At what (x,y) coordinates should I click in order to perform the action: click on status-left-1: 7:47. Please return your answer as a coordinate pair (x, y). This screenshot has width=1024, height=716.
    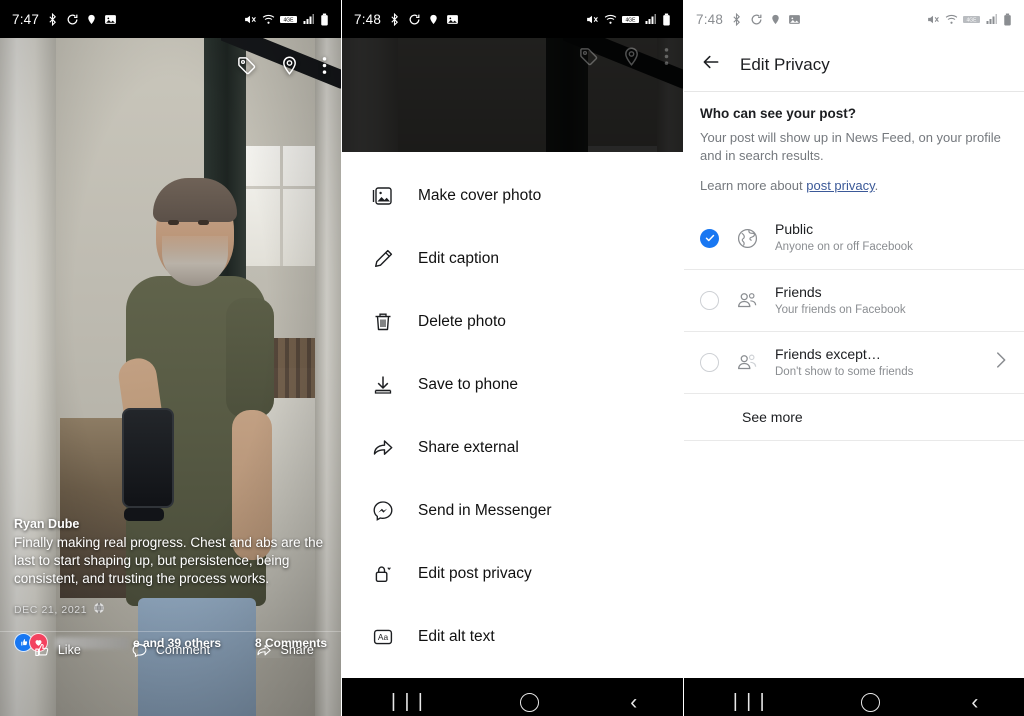
    Looking at the image, I should click on (64, 19).